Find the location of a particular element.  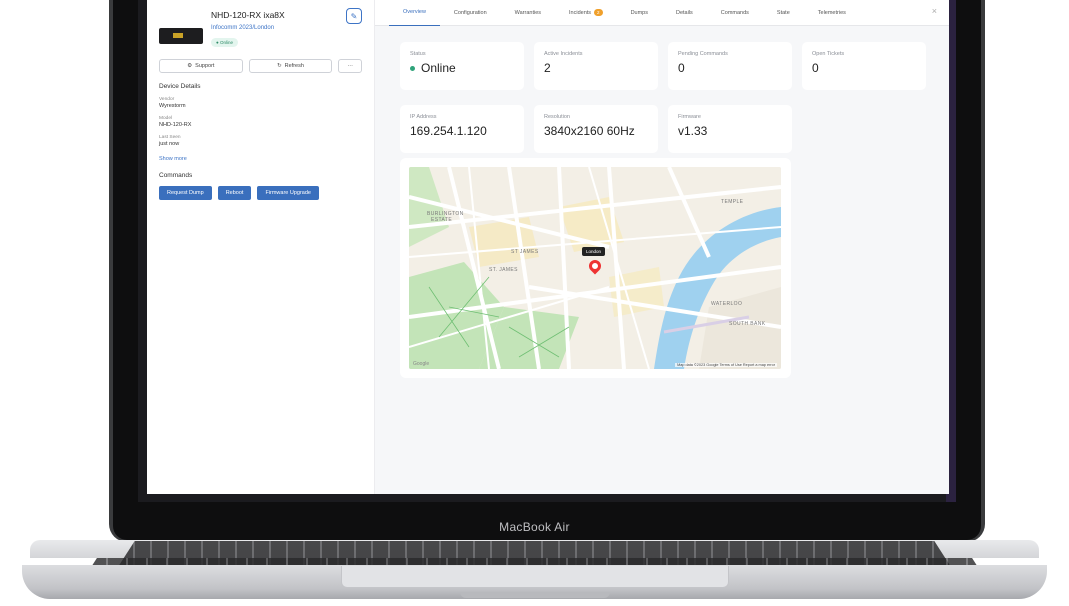

map-label-estate: ESTATE is located at coordinates (442, 220).